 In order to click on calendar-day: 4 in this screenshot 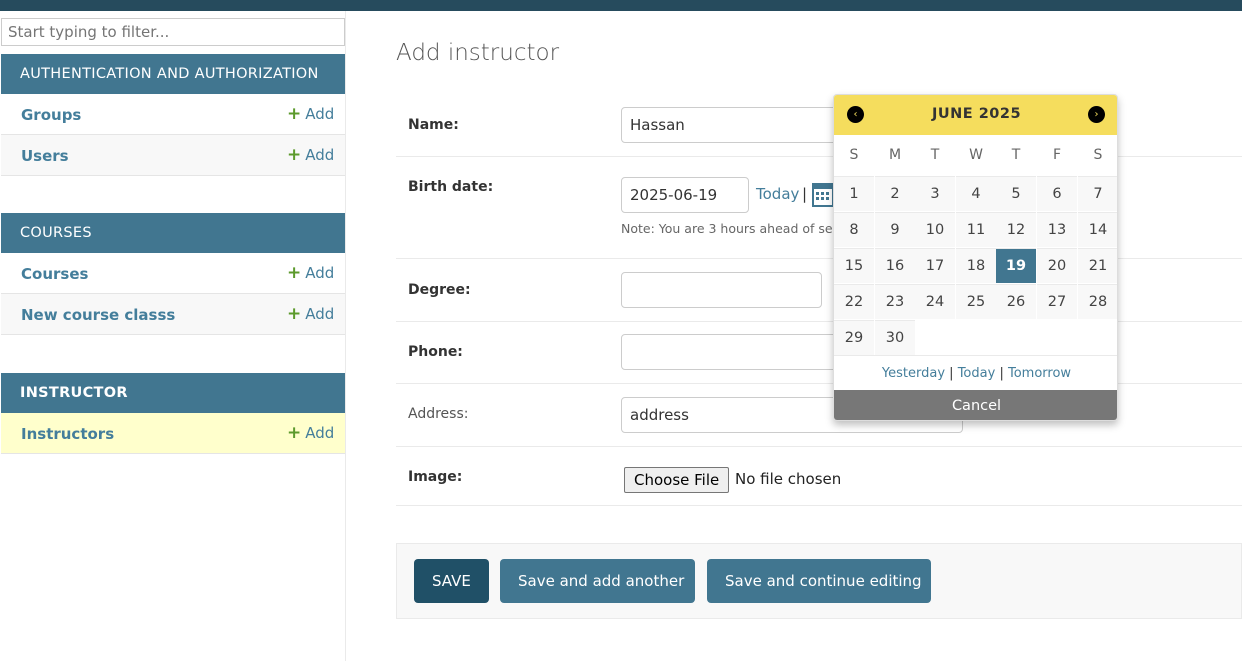, I will do `click(976, 193)`.